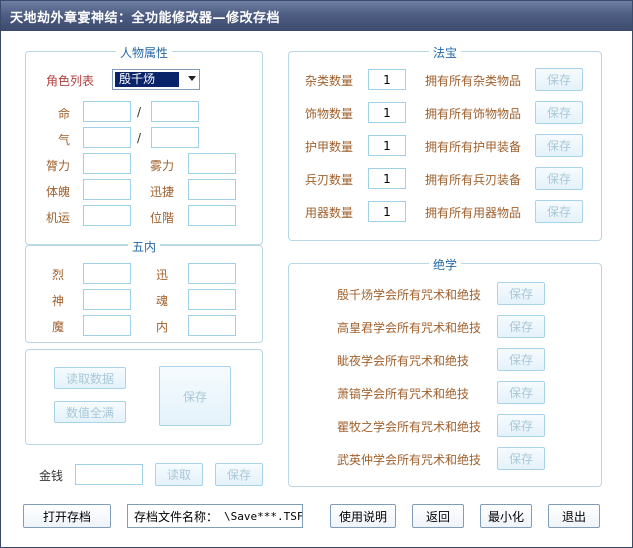 The height and width of the screenshot is (548, 633). What do you see at coordinates (403, 394) in the screenshot?
I see `skill-label-xiao: 萧镐学会所有咒术和绝技` at bounding box center [403, 394].